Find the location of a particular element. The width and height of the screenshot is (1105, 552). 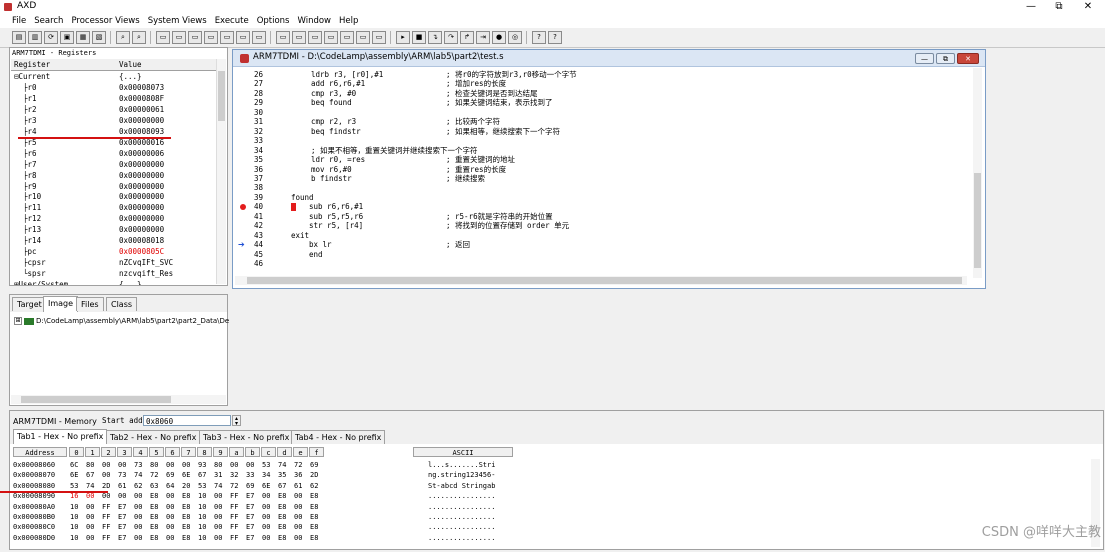

code-line: ldrb r3, [r0],#1; 将r0的字符放到r3,r0移动一个字节 is located at coordinates (444, 74).